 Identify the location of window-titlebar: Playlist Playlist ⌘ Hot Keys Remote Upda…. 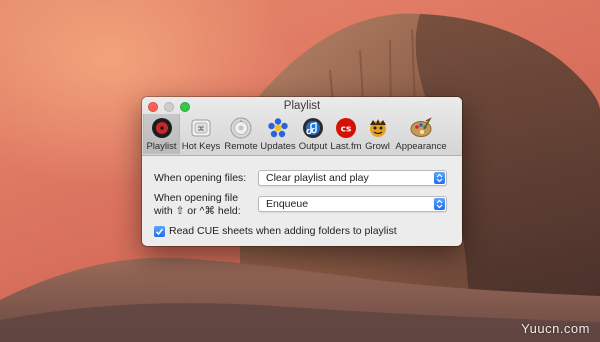
(302, 126).